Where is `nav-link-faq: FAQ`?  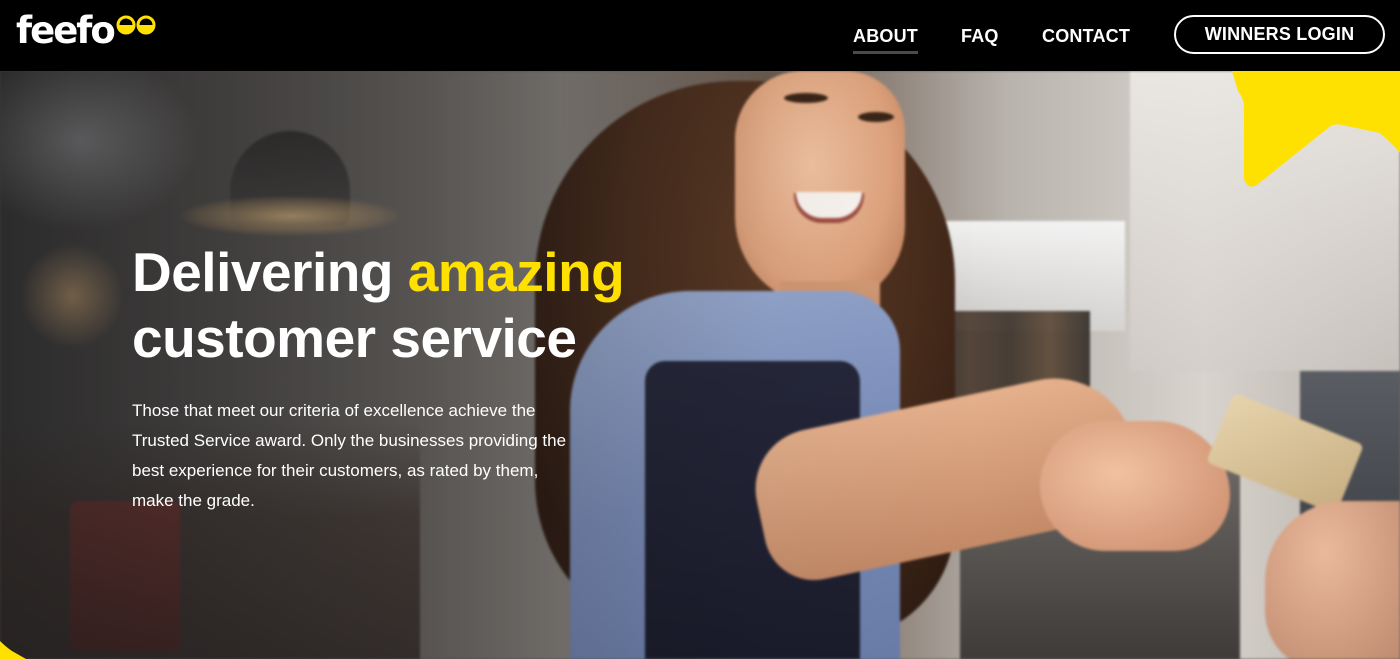 nav-link-faq: FAQ is located at coordinates (980, 36).